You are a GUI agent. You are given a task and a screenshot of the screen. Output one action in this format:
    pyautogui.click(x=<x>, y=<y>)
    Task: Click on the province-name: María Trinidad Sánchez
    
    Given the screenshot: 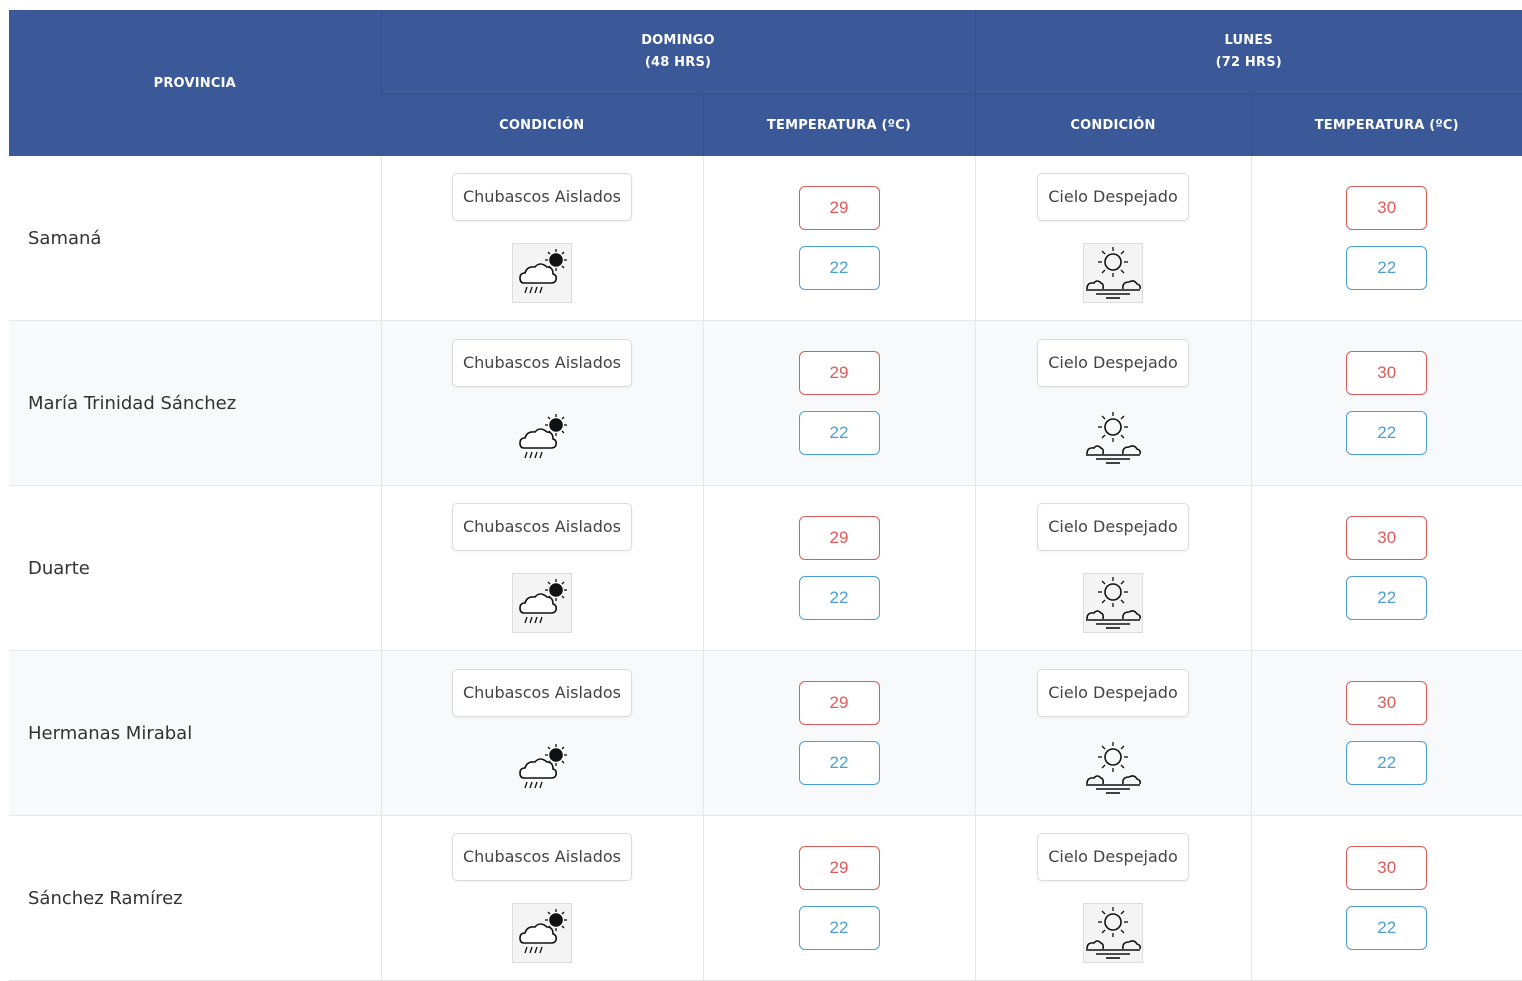 What is the action you would take?
    pyautogui.click(x=132, y=403)
    